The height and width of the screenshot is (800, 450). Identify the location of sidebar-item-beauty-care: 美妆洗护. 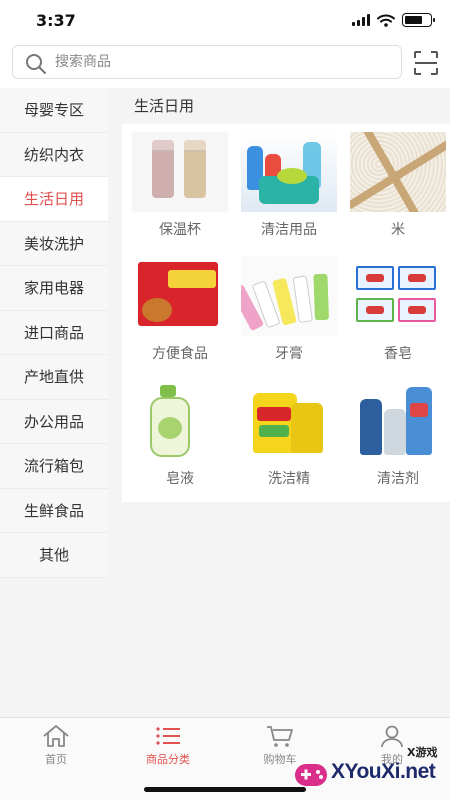
(54, 243).